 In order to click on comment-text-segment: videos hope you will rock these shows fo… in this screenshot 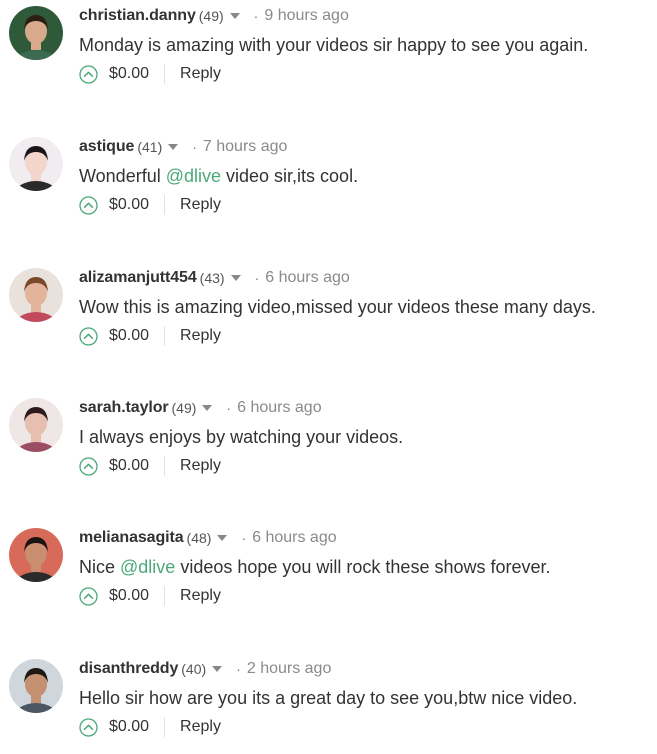, I will do `click(363, 567)`.